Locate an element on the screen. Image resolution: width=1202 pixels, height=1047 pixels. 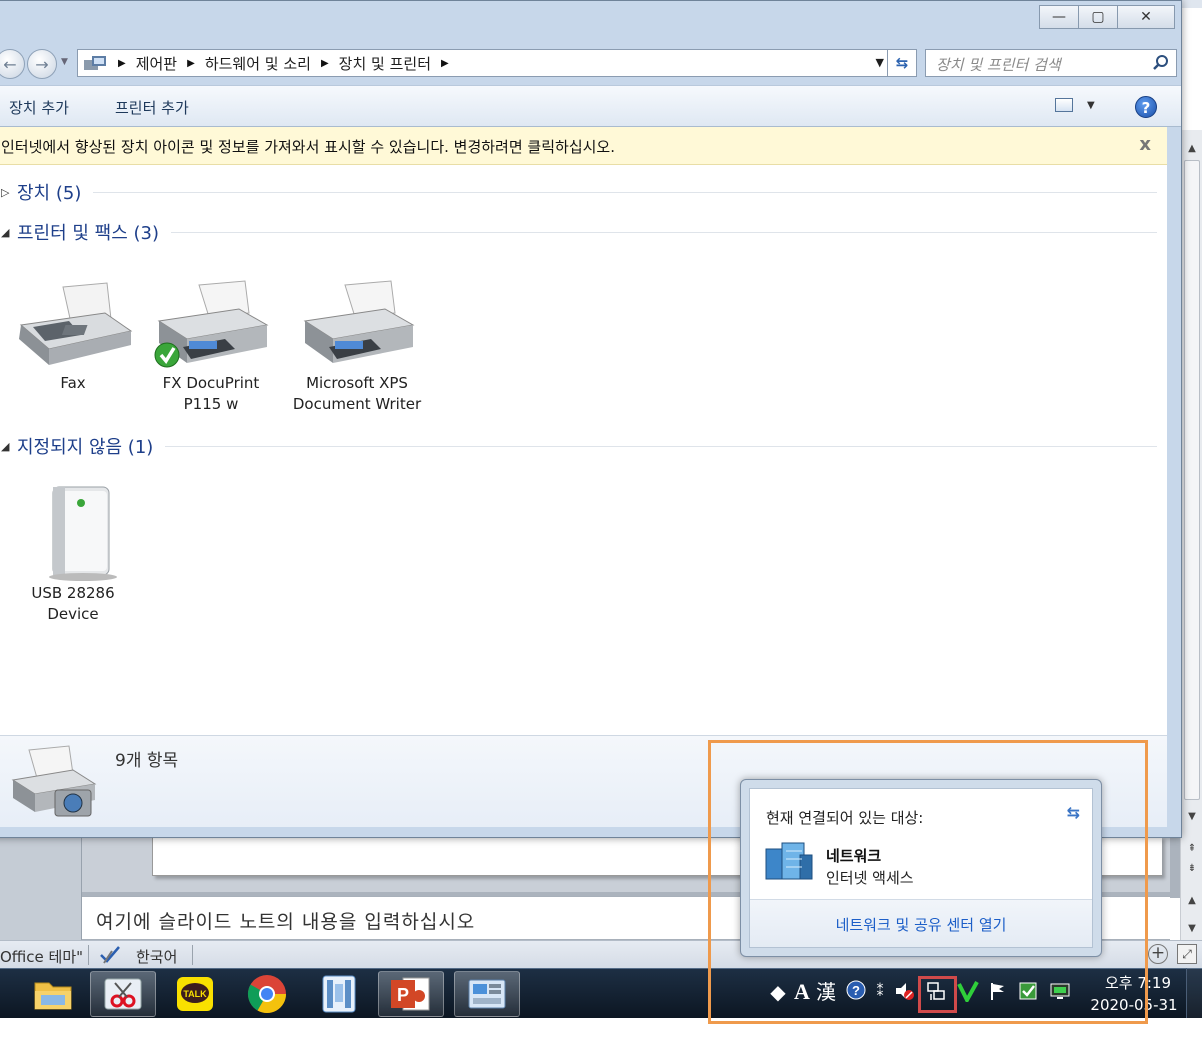
taskbar-powerpoint: P is located at coordinates (411, 994).